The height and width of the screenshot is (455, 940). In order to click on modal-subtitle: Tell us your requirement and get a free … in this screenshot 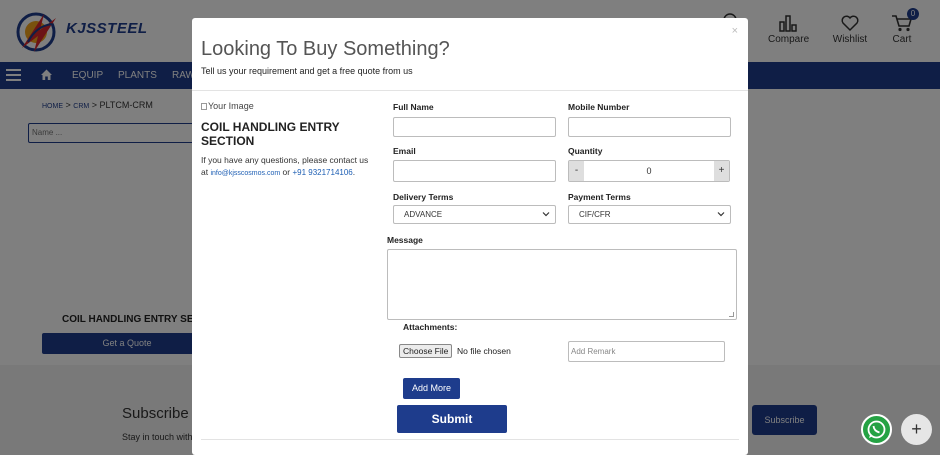, I will do `click(307, 71)`.